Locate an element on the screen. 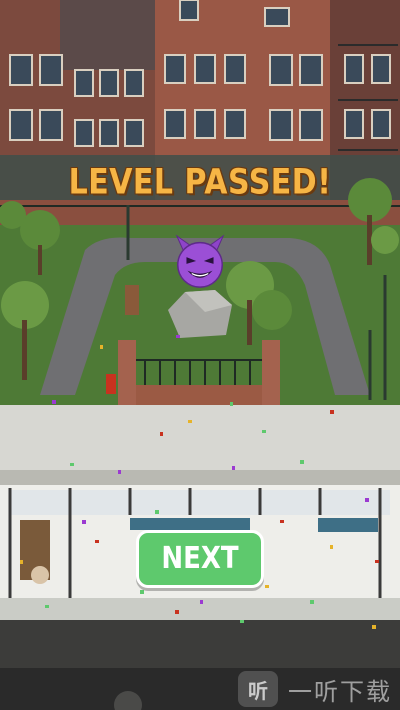 This screenshot has height=710, width=400. watermark: 听 一听下载 is located at coordinates (315, 689).